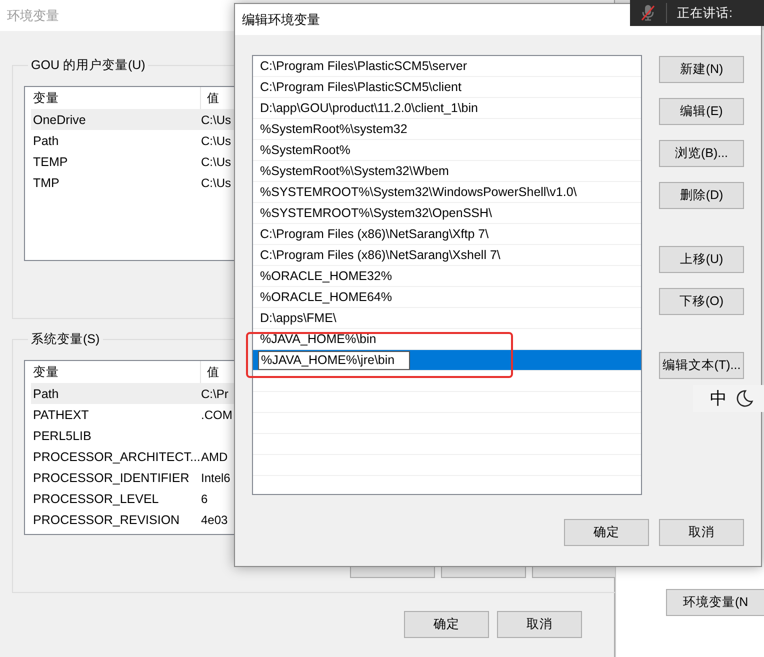  Describe the element at coordinates (204, 499) in the screenshot. I see `variable-value: 6` at that location.